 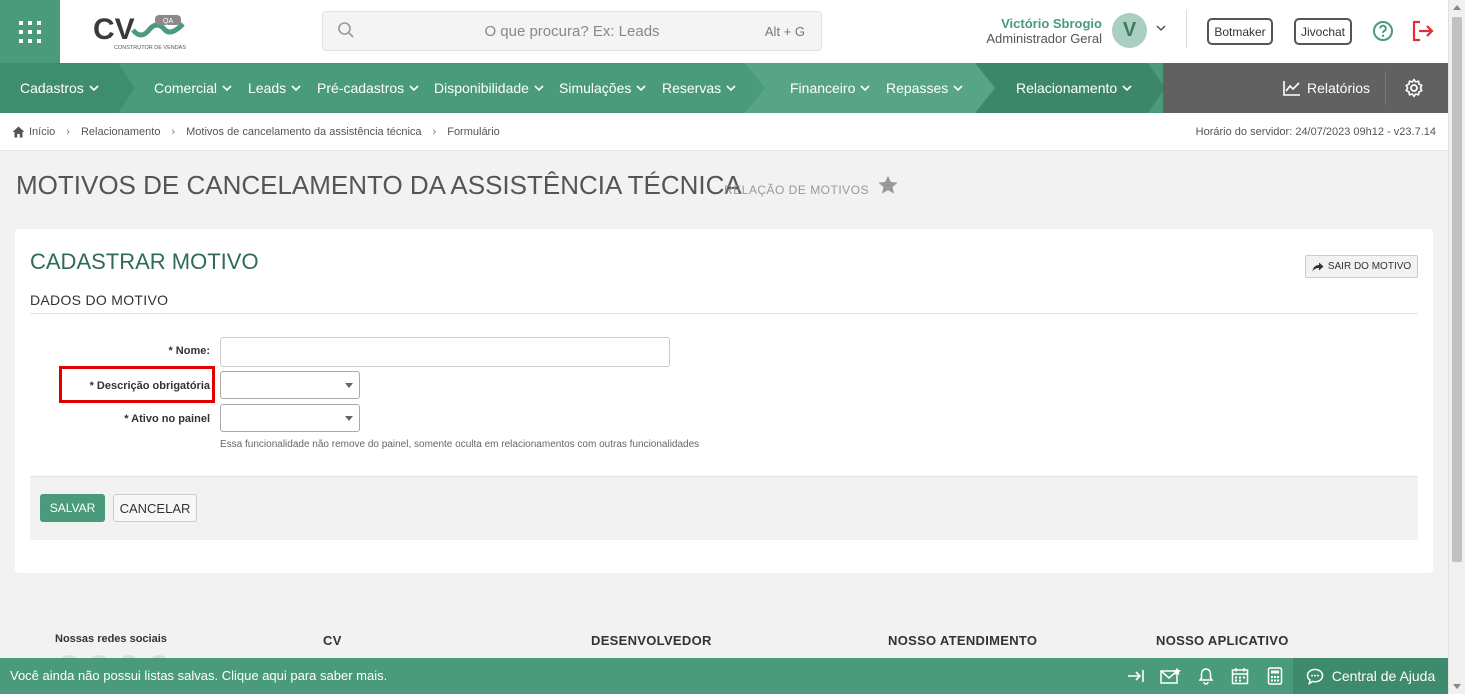 What do you see at coordinates (1361, 266) in the screenshot?
I see `exit-motivo-button: SAIR DO MOTIVO` at bounding box center [1361, 266].